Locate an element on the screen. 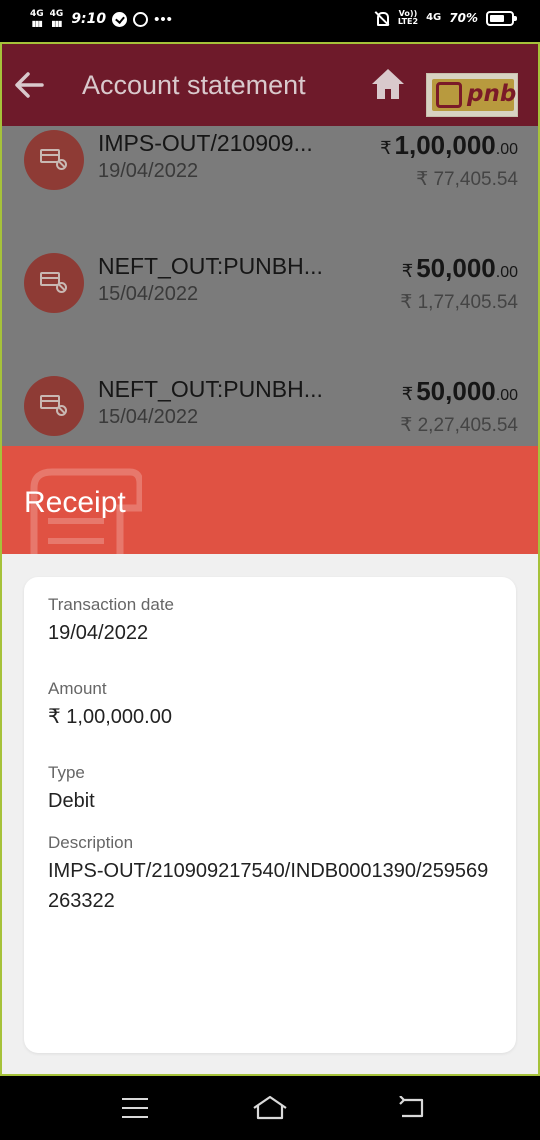  amount-main: 1,00,000 is located at coordinates (445, 145).